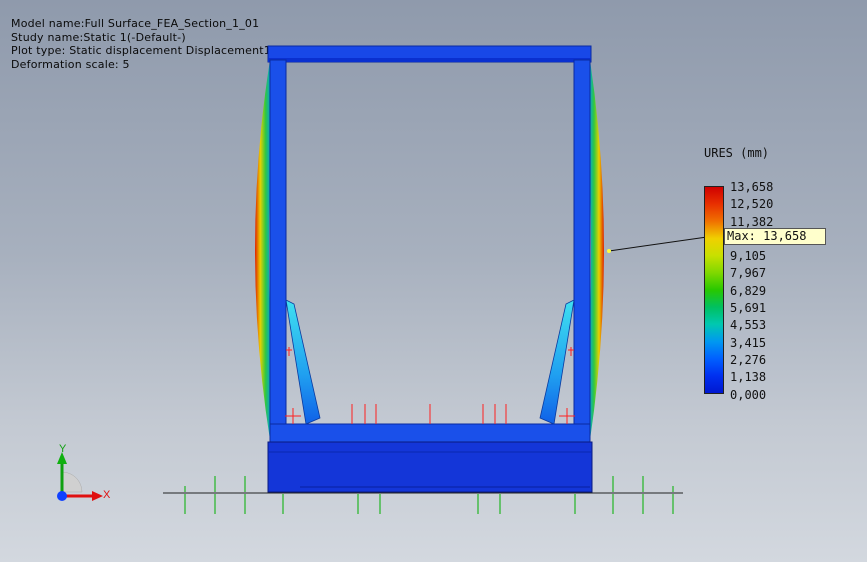 The image size is (867, 562). Describe the element at coordinates (84, 472) in the screenshot. I see `axis-triad: Y X` at that location.